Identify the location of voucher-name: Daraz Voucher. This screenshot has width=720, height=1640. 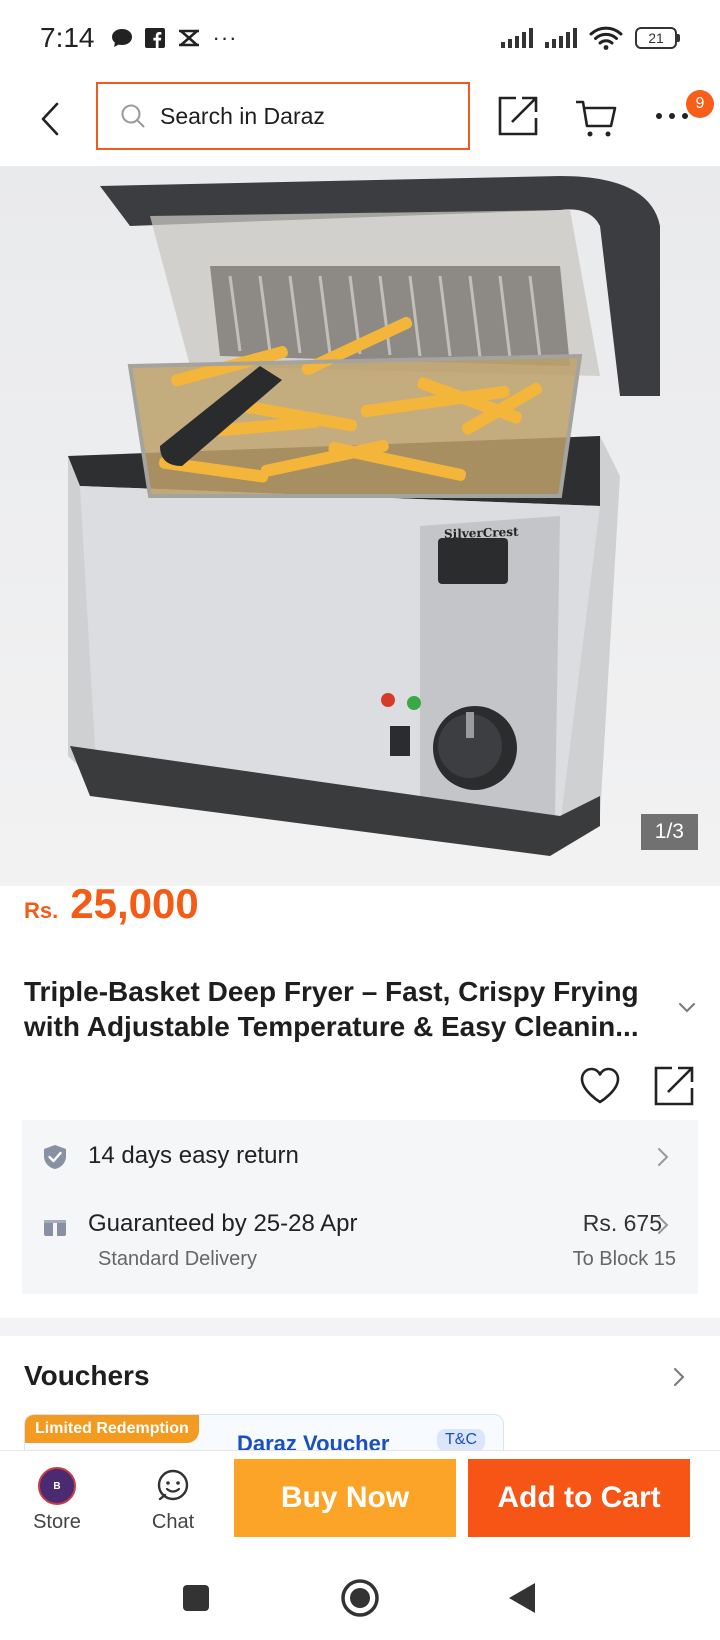
(313, 1440).